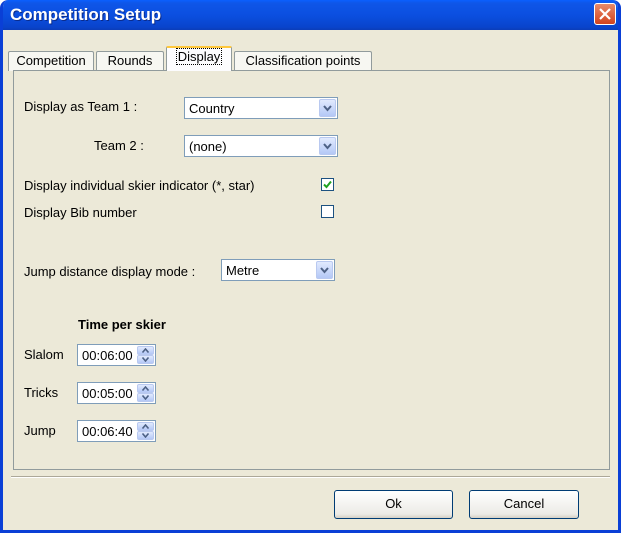  Describe the element at coordinates (208, 146) in the screenshot. I see `team2-select-value: (none)` at that location.